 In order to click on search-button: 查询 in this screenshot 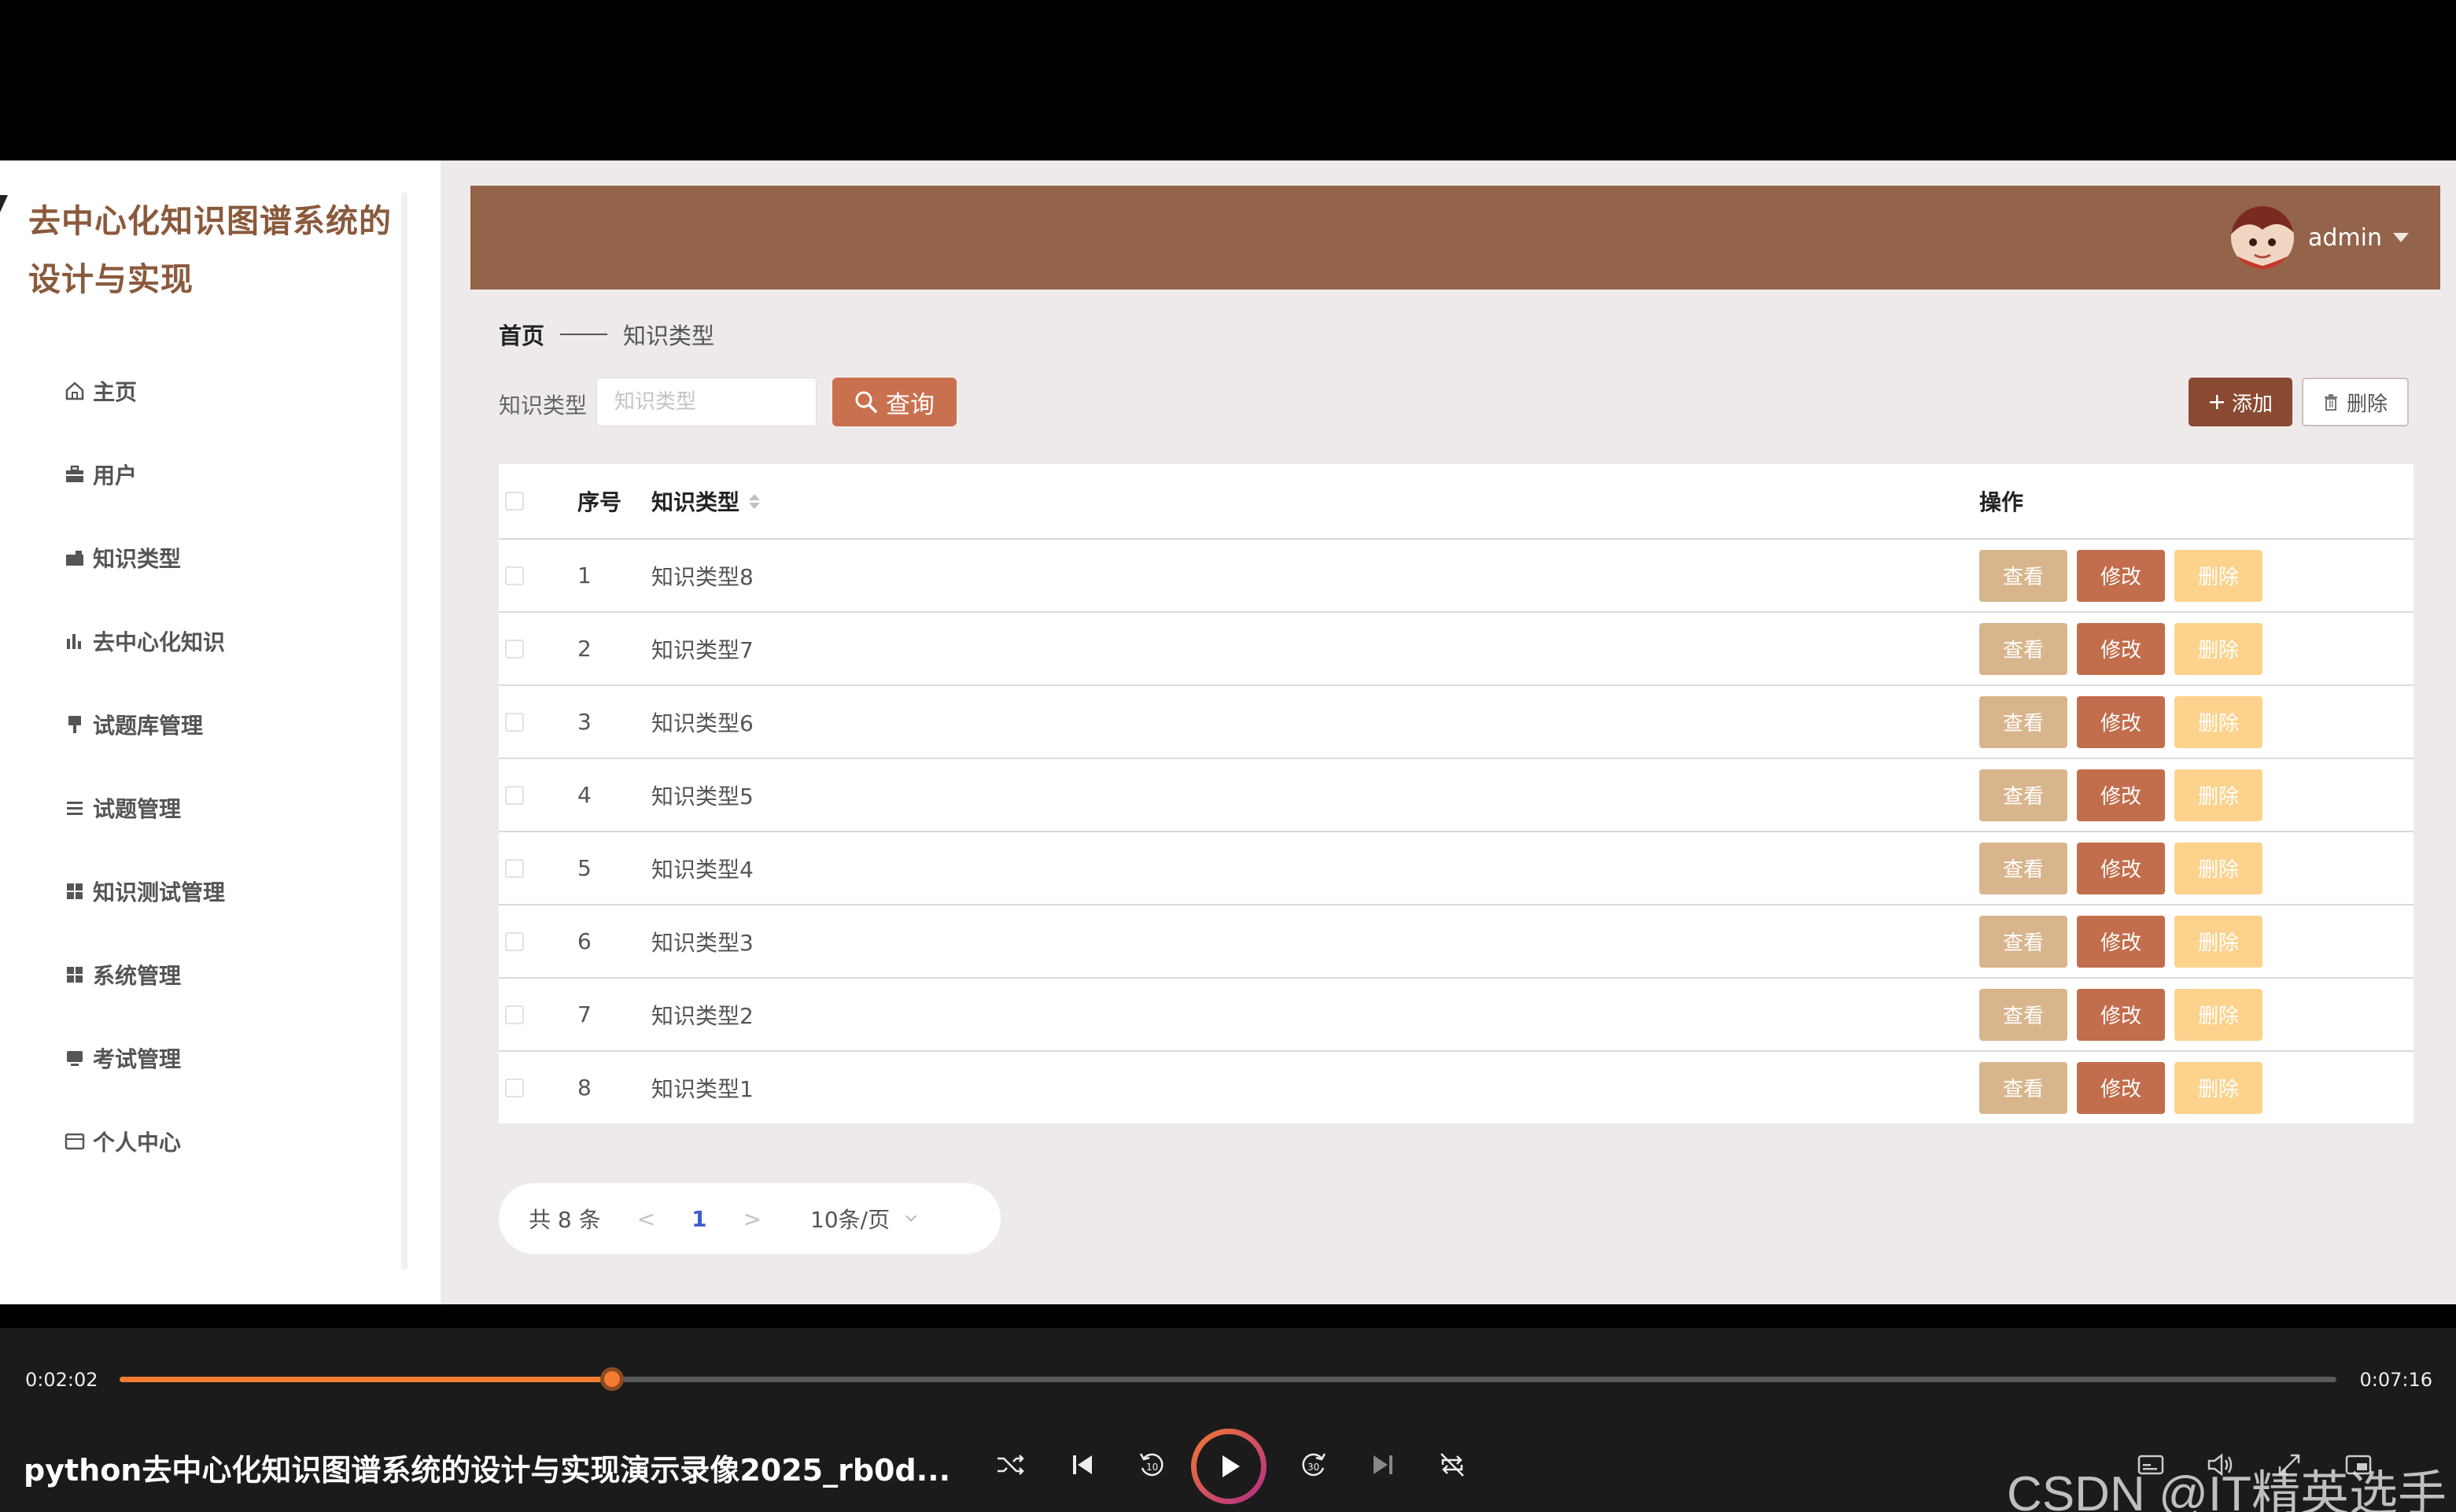, I will do `click(894, 402)`.